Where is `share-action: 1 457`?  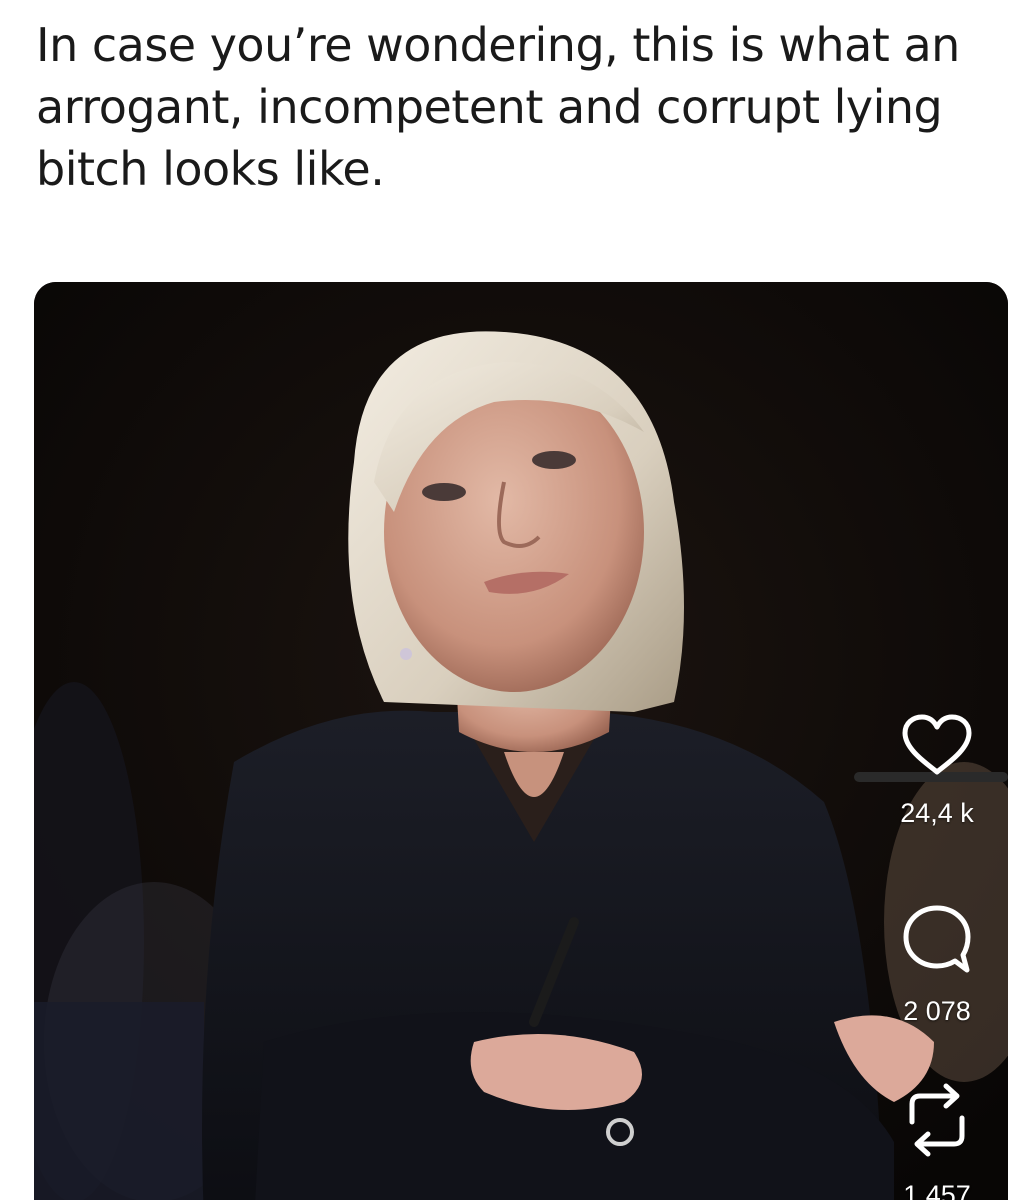 share-action: 1 457 is located at coordinates (937, 1141).